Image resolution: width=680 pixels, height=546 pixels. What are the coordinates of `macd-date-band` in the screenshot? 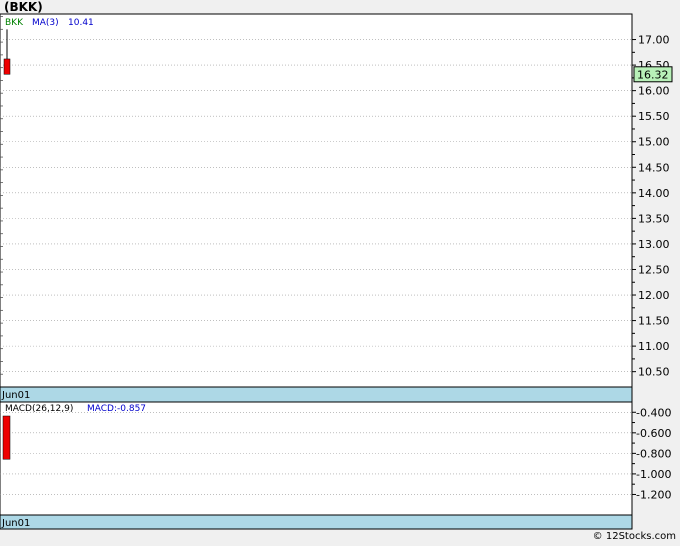 It's located at (316, 522).